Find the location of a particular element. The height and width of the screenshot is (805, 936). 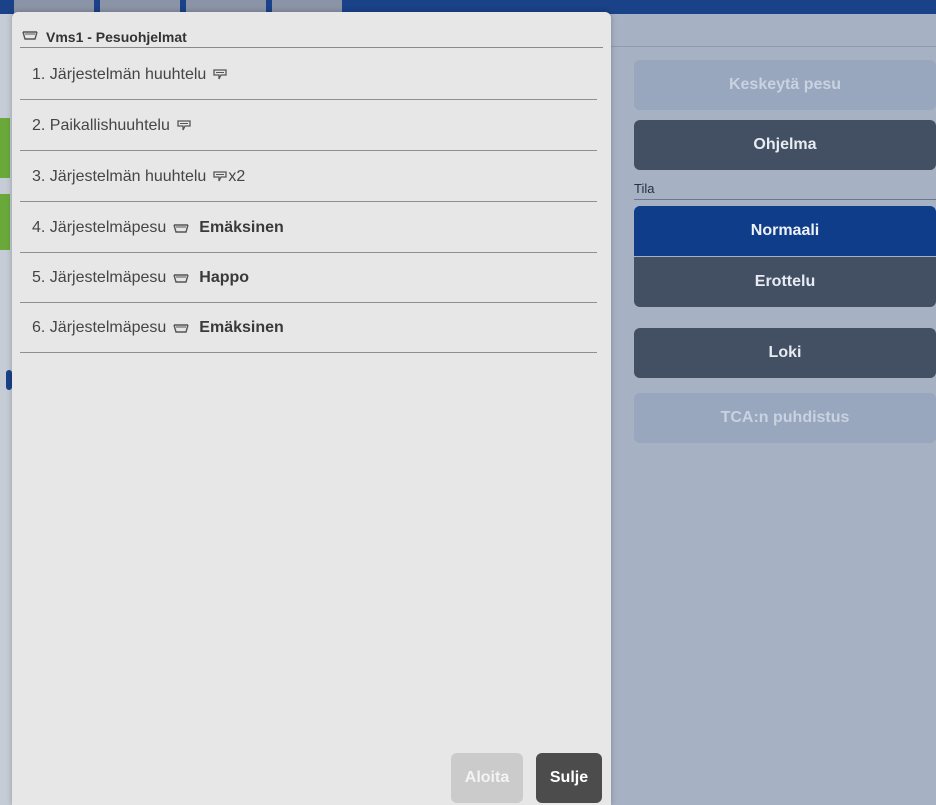

mode-heading: Tila is located at coordinates (644, 188).